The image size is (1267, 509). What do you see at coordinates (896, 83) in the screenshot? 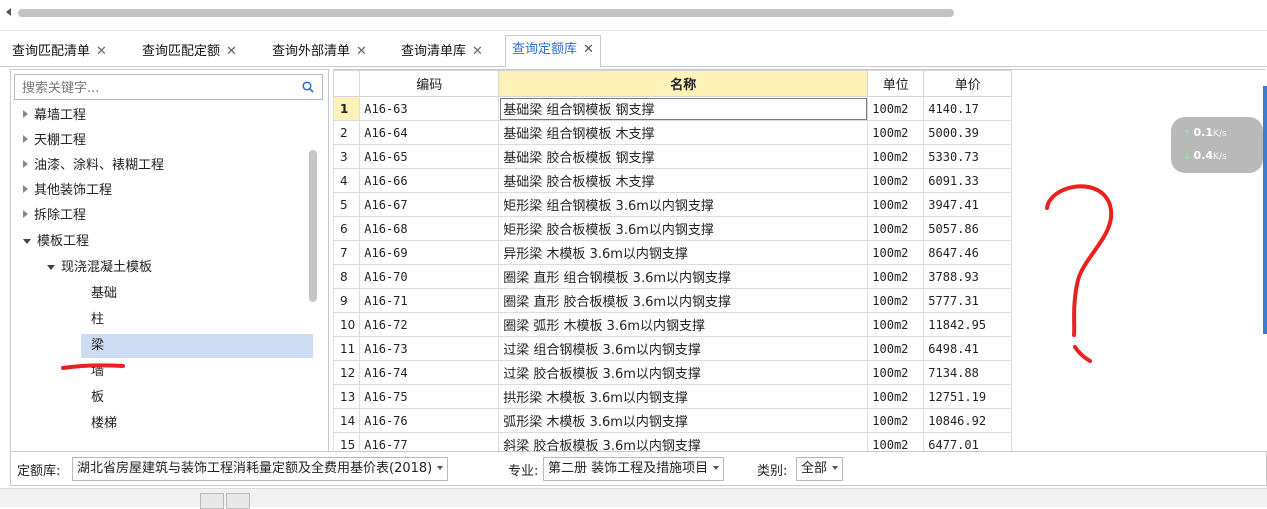
I see `unit-header: 单位` at bounding box center [896, 83].